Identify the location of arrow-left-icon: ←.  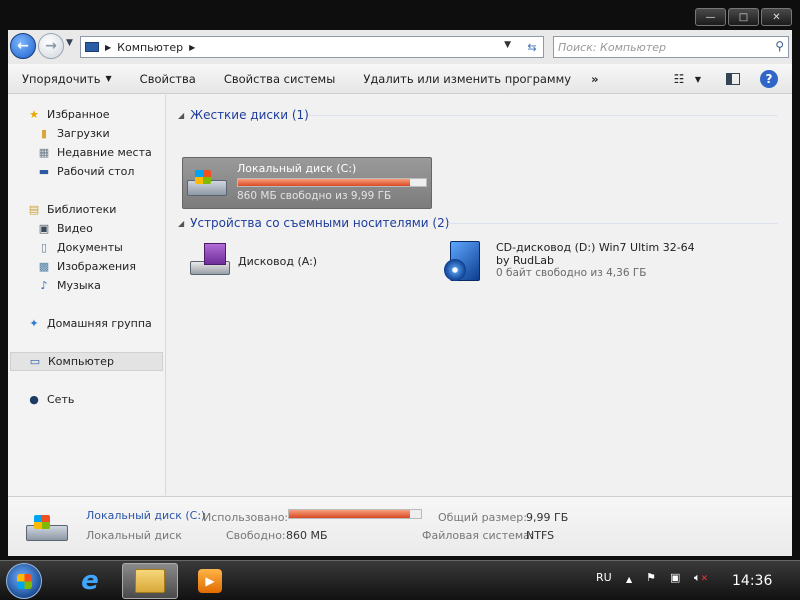
(23, 46).